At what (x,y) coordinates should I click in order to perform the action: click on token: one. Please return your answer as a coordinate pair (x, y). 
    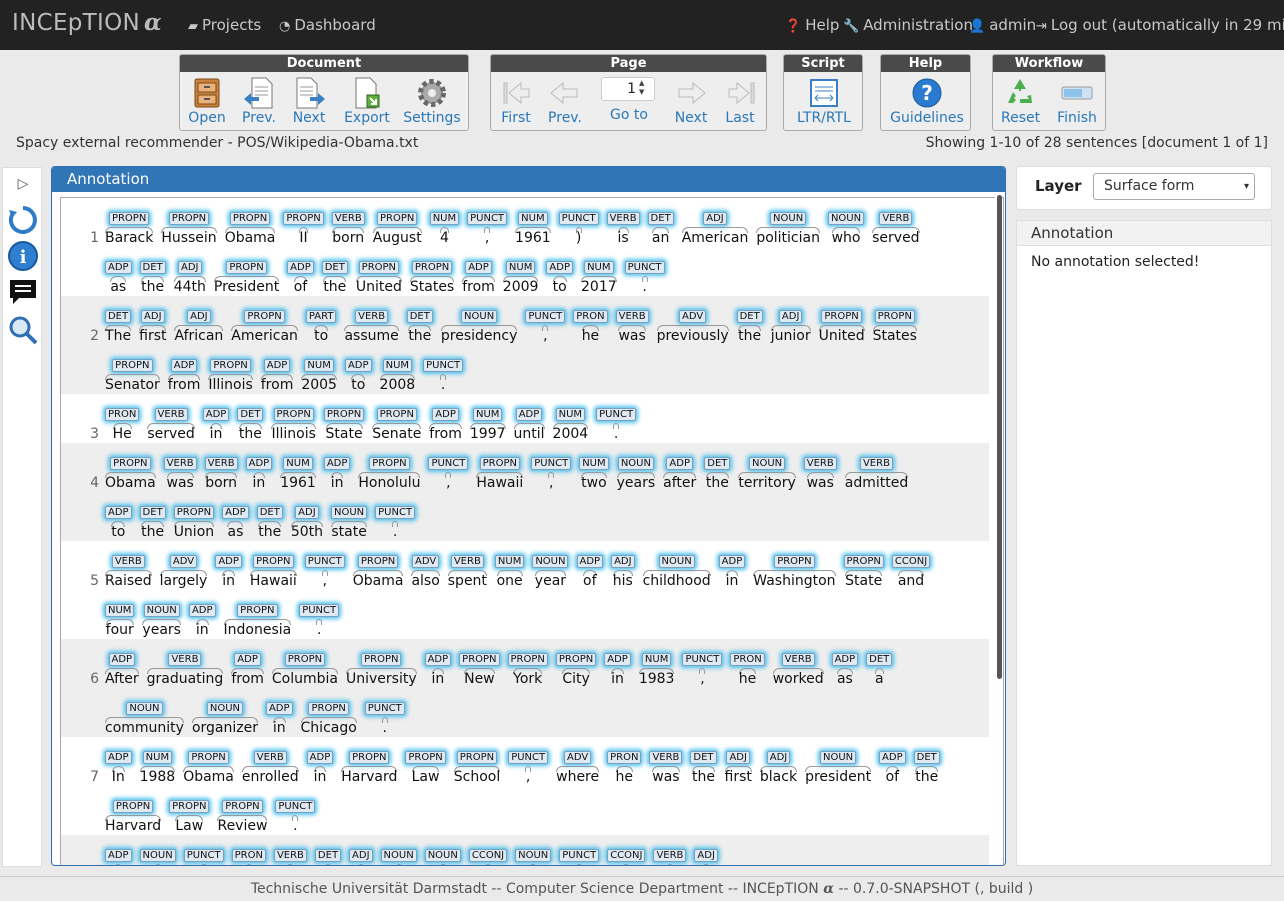
    Looking at the image, I should click on (509, 581).